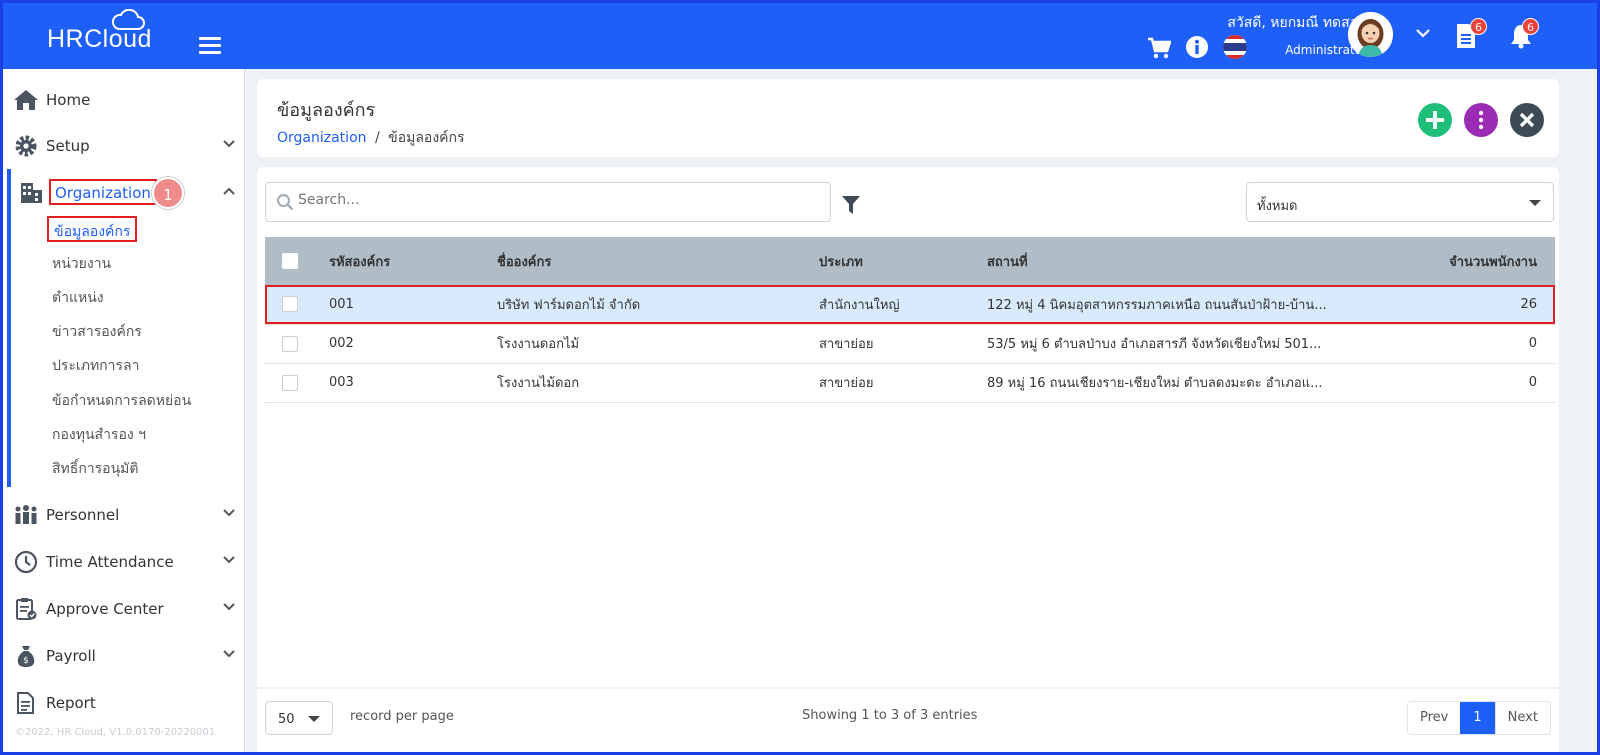 The width and height of the screenshot is (1600, 755). Describe the element at coordinates (569, 305) in the screenshot. I see `cell-name: บริษัท ฟาร์มดอกไม้ จำกัด` at that location.